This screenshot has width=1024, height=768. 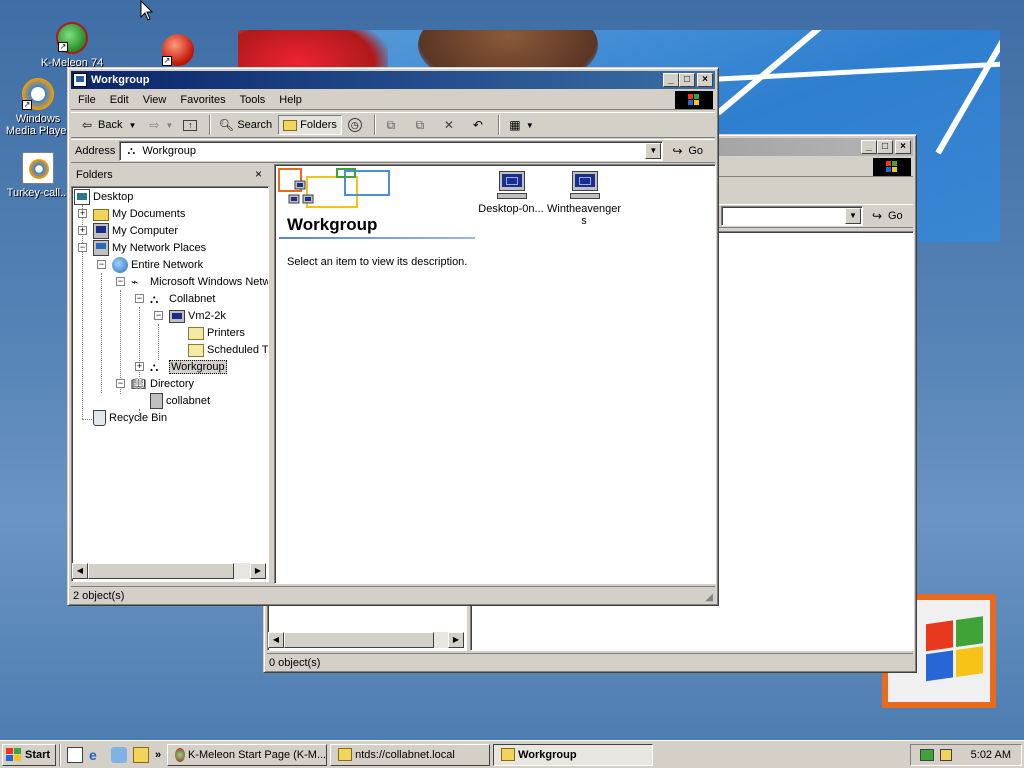 I want to click on volume-tray-icon, so click(x=946, y=755).